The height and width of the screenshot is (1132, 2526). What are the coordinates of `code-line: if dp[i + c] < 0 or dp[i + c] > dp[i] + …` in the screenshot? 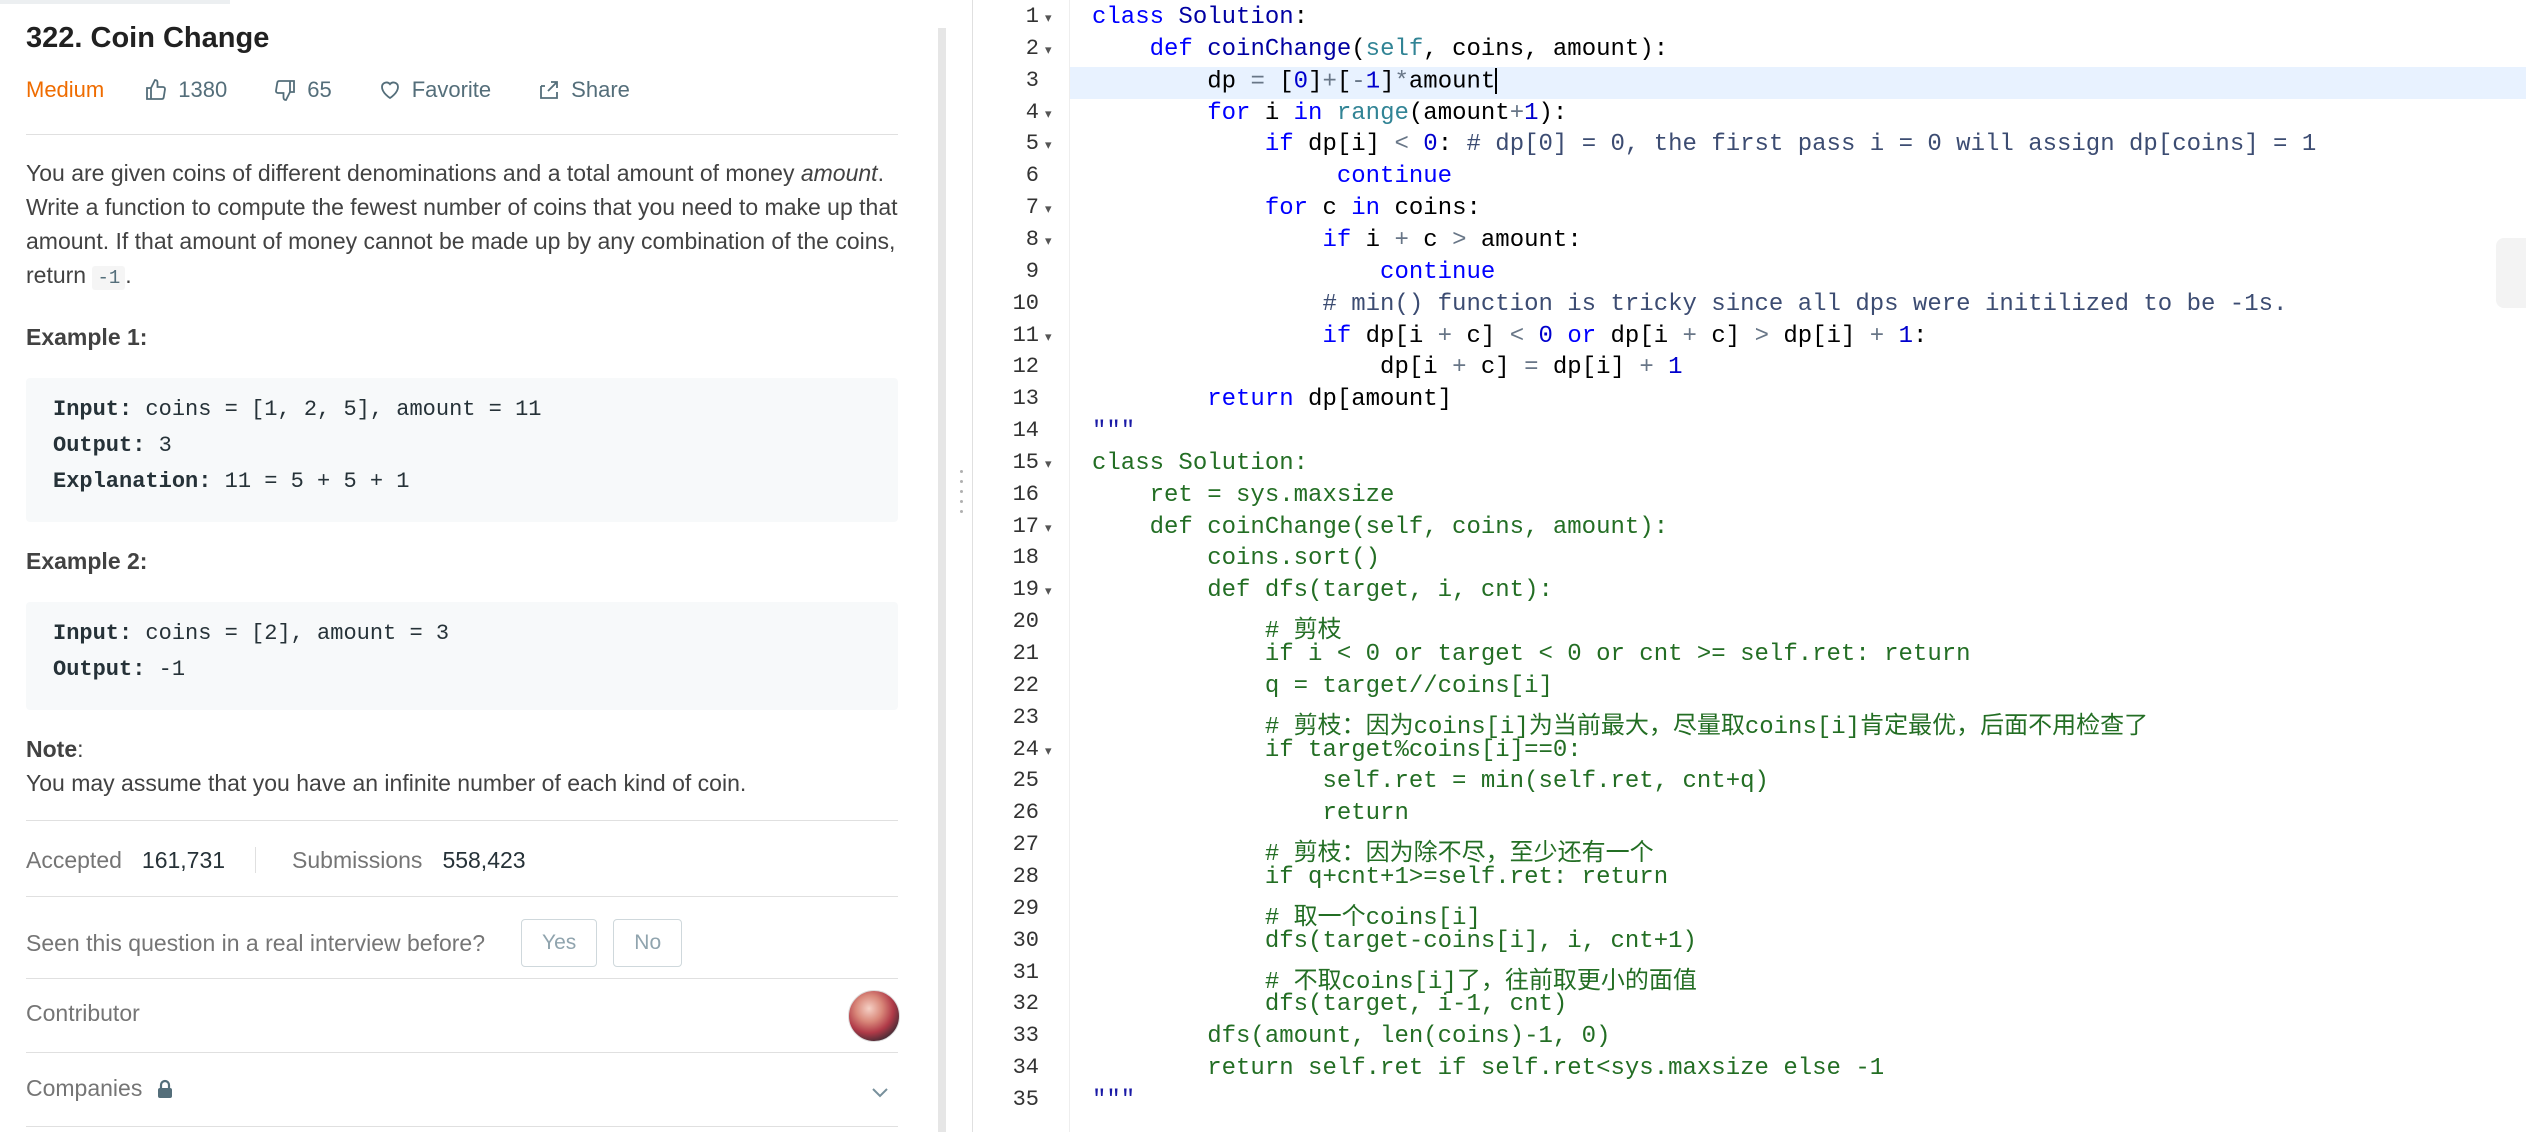 It's located at (1509, 336).